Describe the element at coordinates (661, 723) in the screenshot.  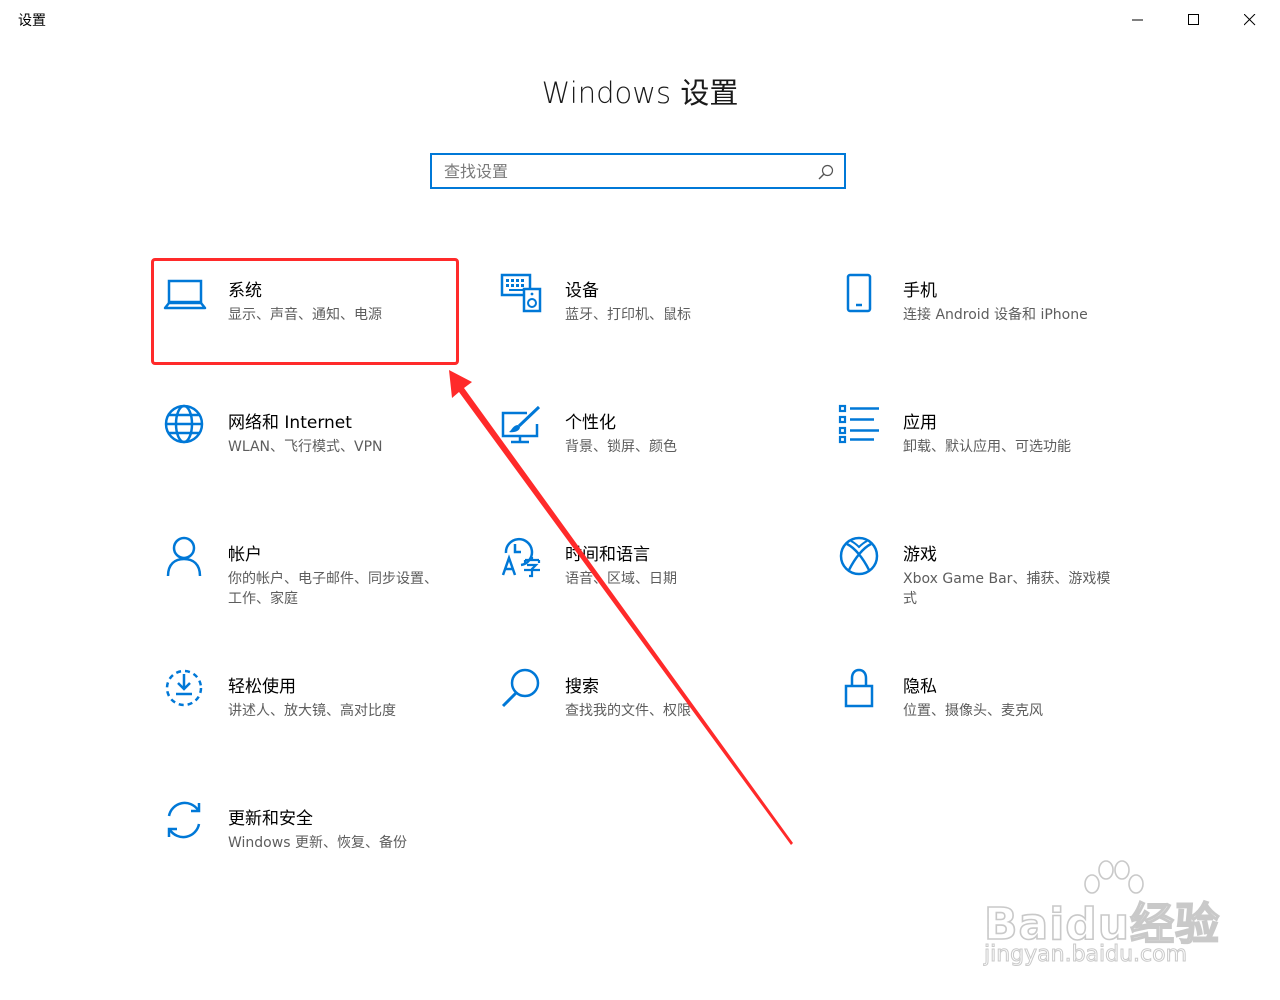
I see `tile-search: 搜索 查找我的文件、权限` at that location.